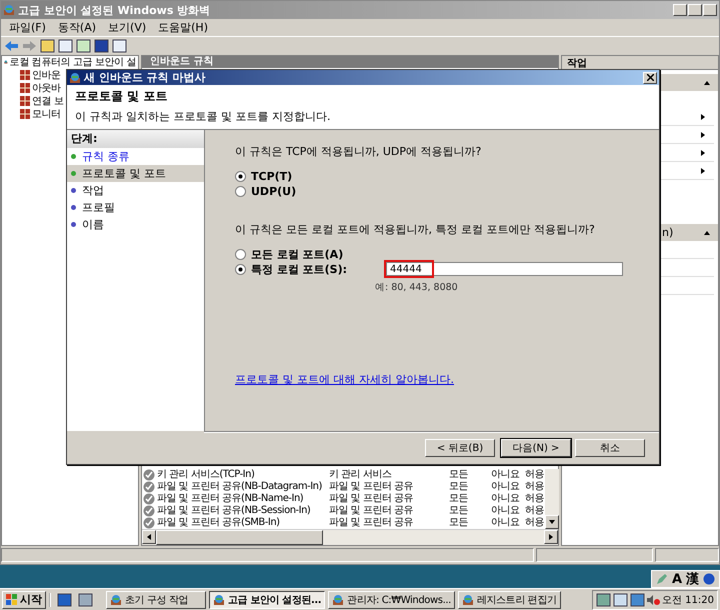  What do you see at coordinates (145, 77) in the screenshot?
I see `dialog-title: 새 인바운드 규칙 마법사` at bounding box center [145, 77].